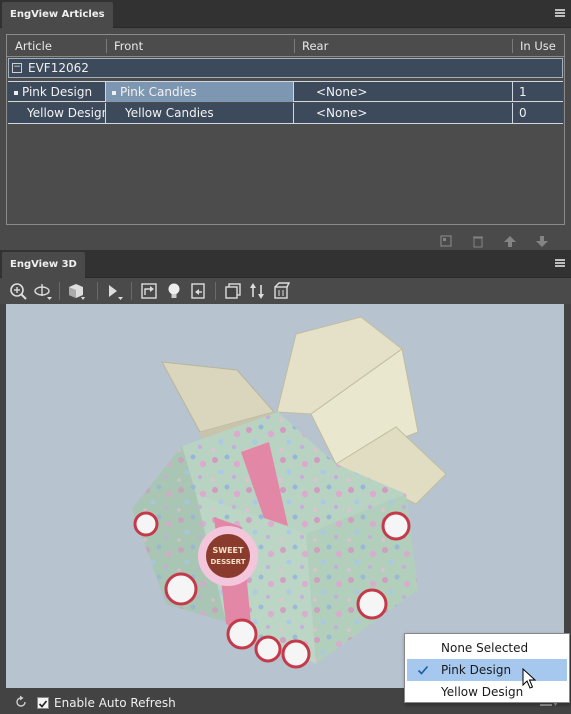 The image size is (571, 714). Describe the element at coordinates (285, 14) in the screenshot. I see `articles-panel-tabbar: EngView Articles` at that location.